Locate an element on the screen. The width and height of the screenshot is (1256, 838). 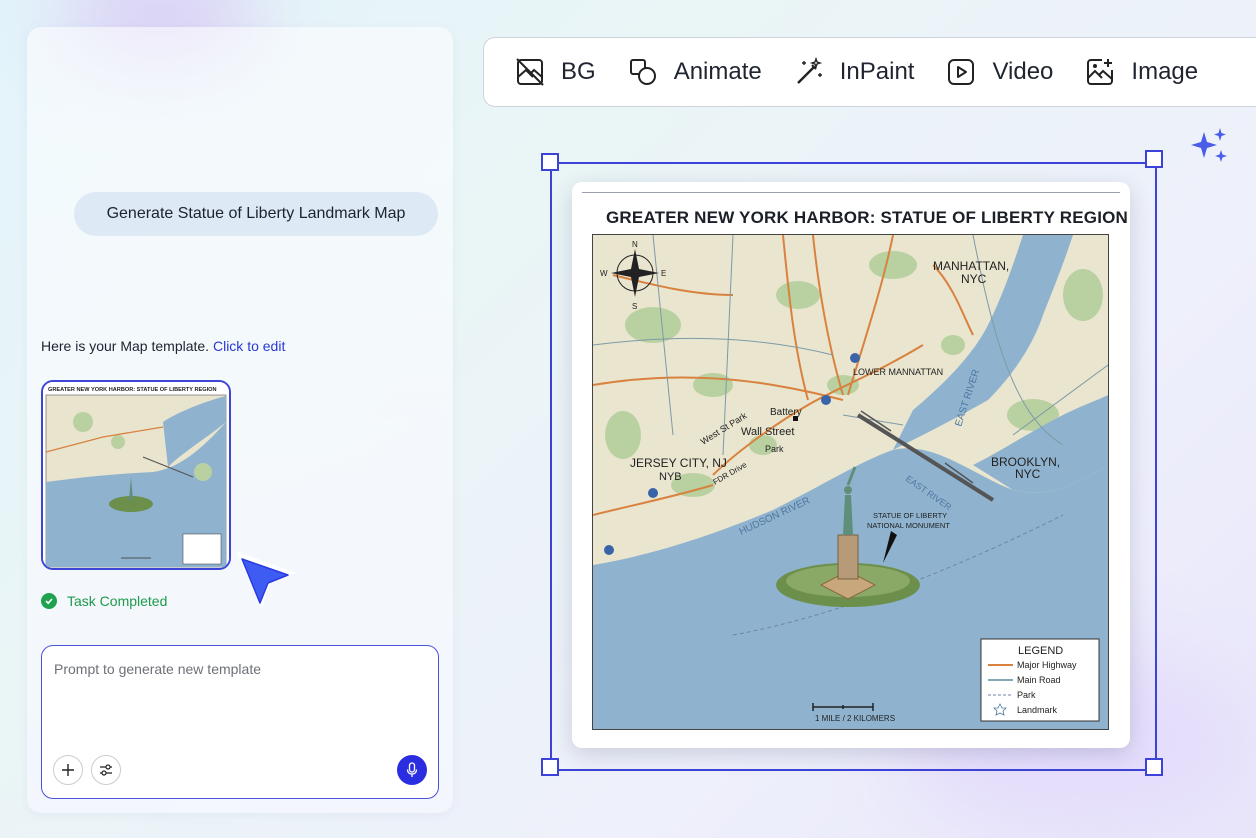
bg-tool-label: BG is located at coordinates (578, 71).